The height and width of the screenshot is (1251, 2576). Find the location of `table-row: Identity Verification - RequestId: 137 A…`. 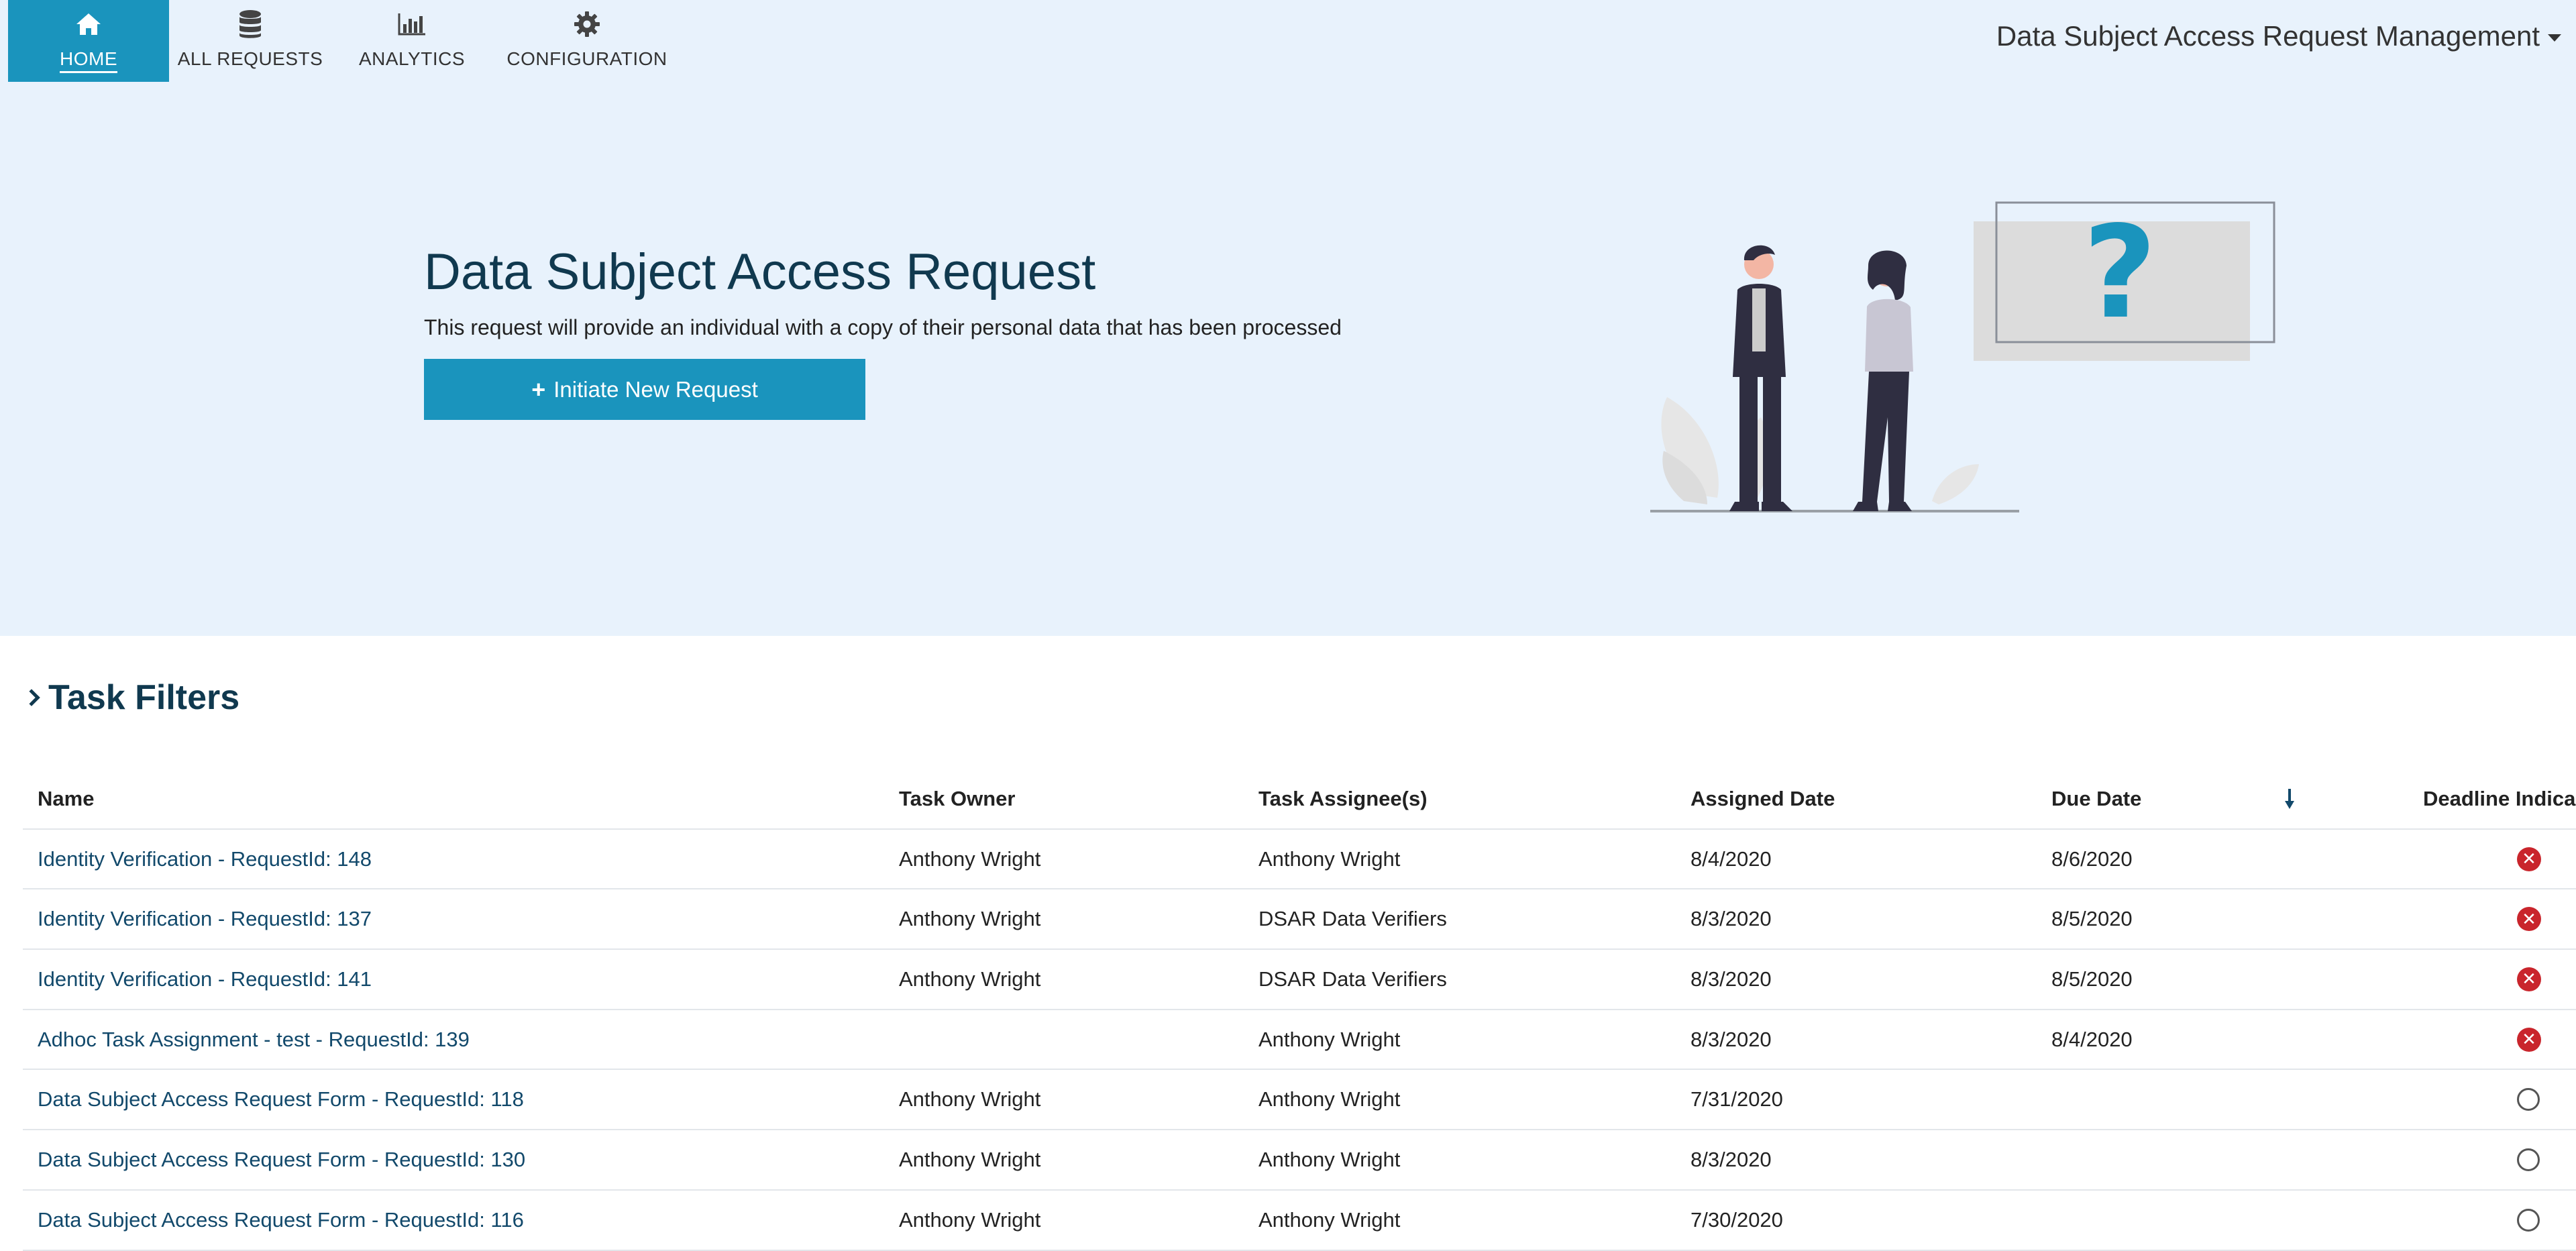

table-row: Identity Verification - RequestId: 137 A… is located at coordinates (1299, 919).